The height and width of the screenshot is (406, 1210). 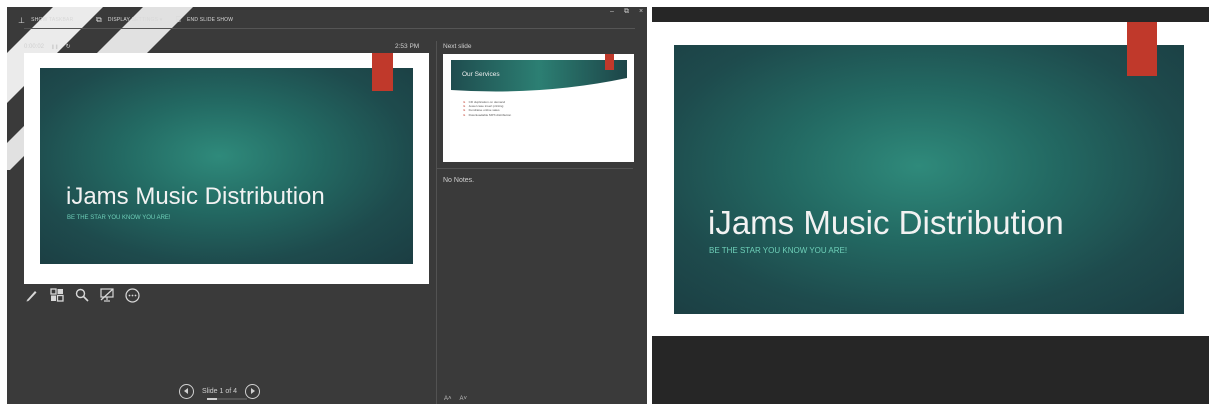 What do you see at coordinates (464, 399) in the screenshot?
I see `decrease-text-size-button: A˅` at bounding box center [464, 399].